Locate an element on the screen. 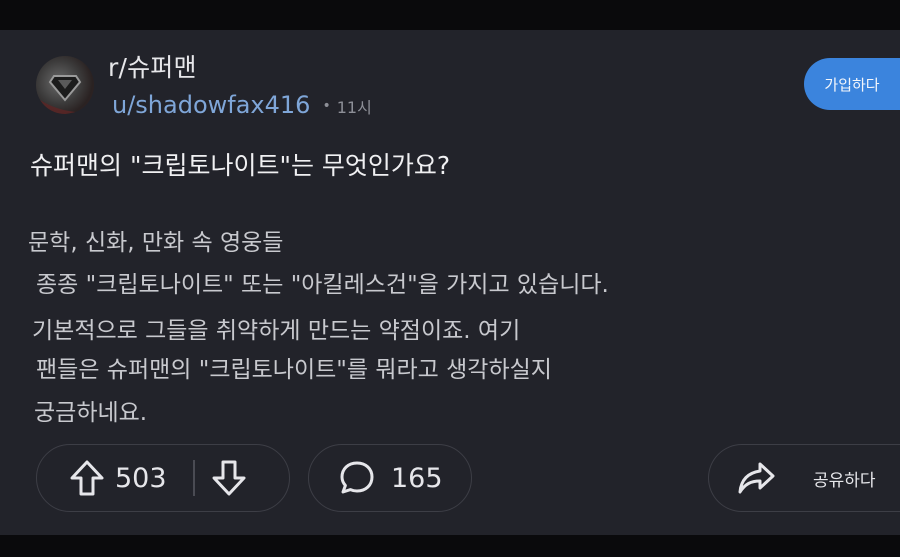  subreddit-avatar is located at coordinates (65, 85).